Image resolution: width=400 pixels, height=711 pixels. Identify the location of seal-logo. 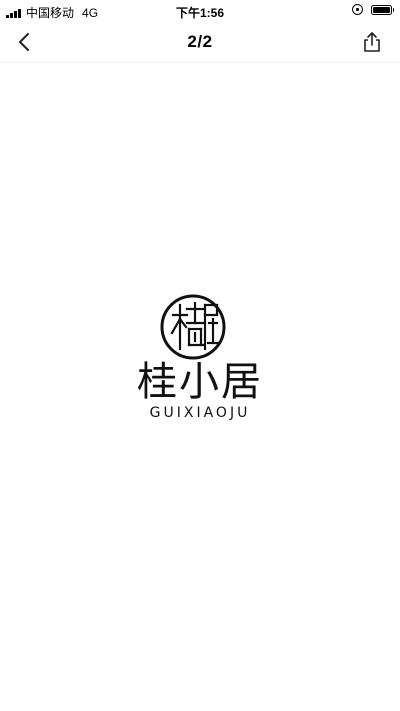
(193, 327).